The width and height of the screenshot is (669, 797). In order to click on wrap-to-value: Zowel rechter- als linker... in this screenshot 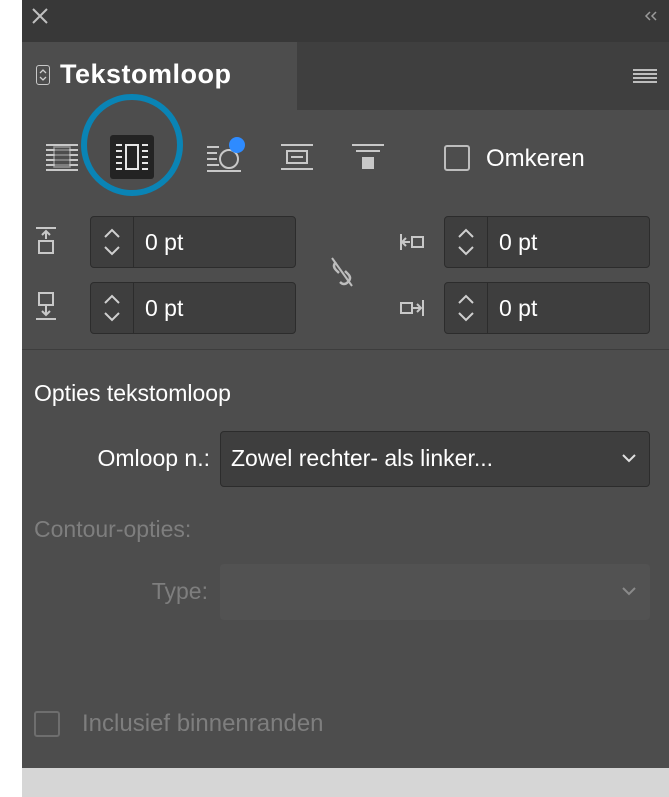, I will do `click(362, 458)`.